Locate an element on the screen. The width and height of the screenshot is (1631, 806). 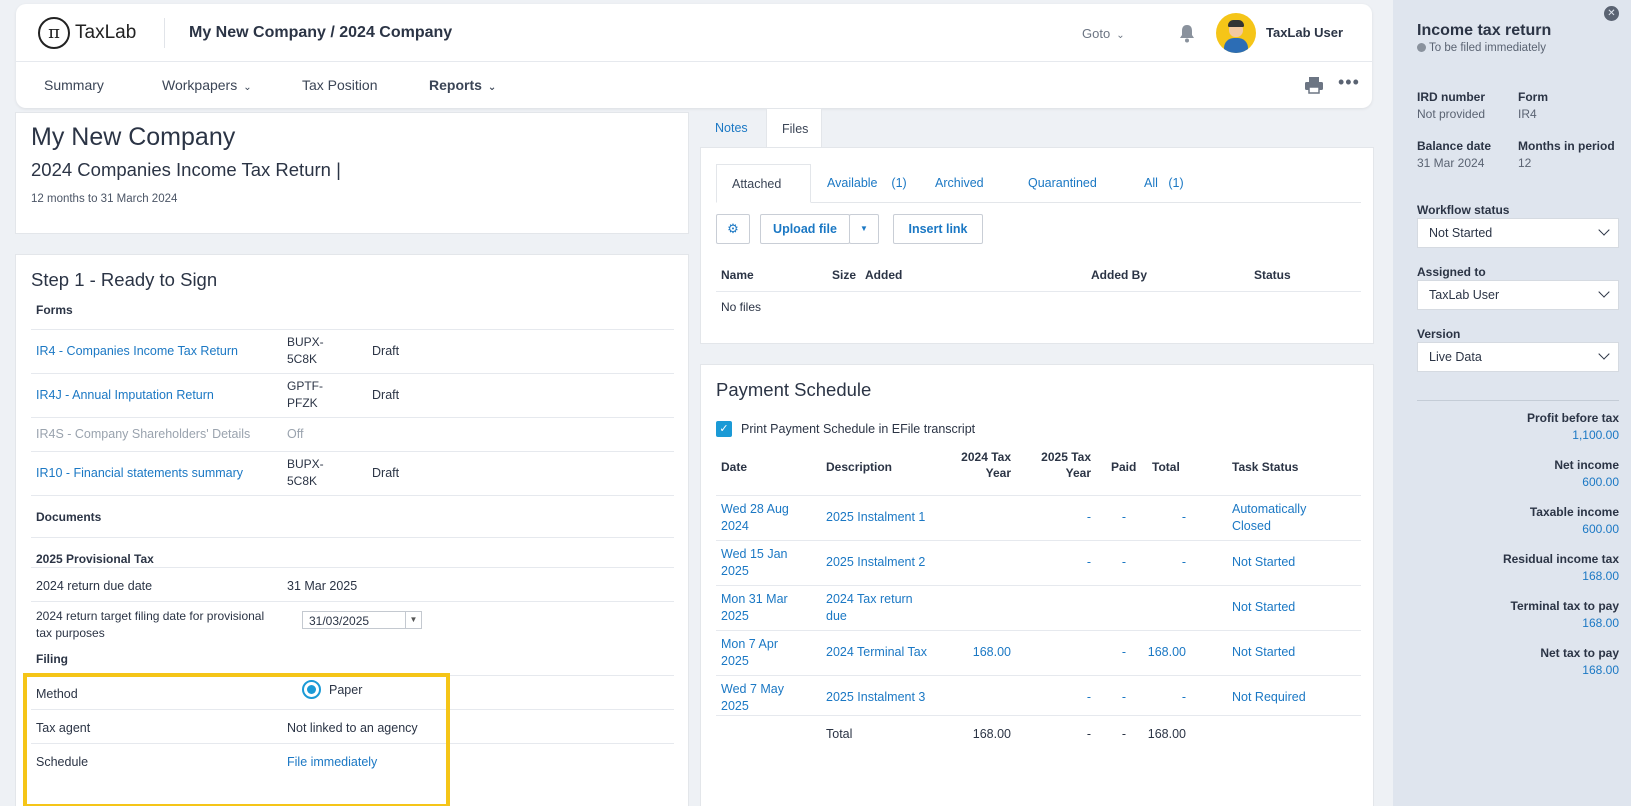
empty-files-text: No files is located at coordinates (741, 307).